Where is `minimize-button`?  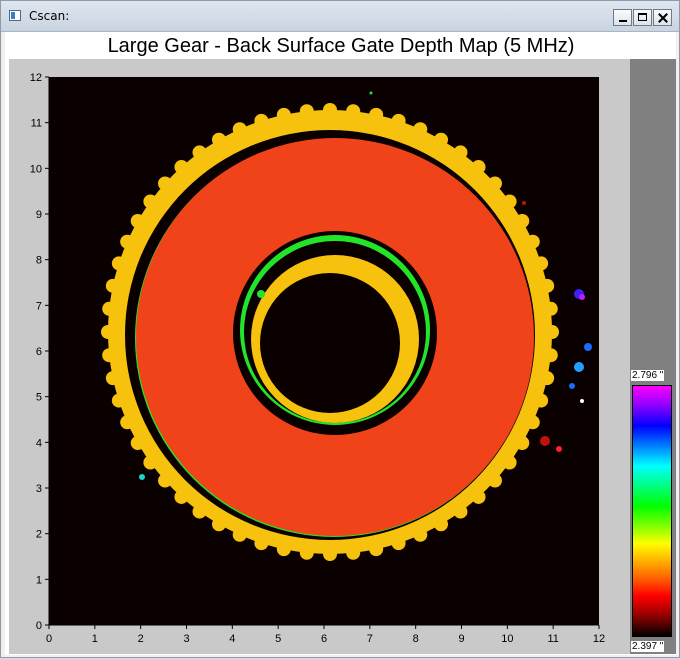
minimize-button is located at coordinates (622, 17).